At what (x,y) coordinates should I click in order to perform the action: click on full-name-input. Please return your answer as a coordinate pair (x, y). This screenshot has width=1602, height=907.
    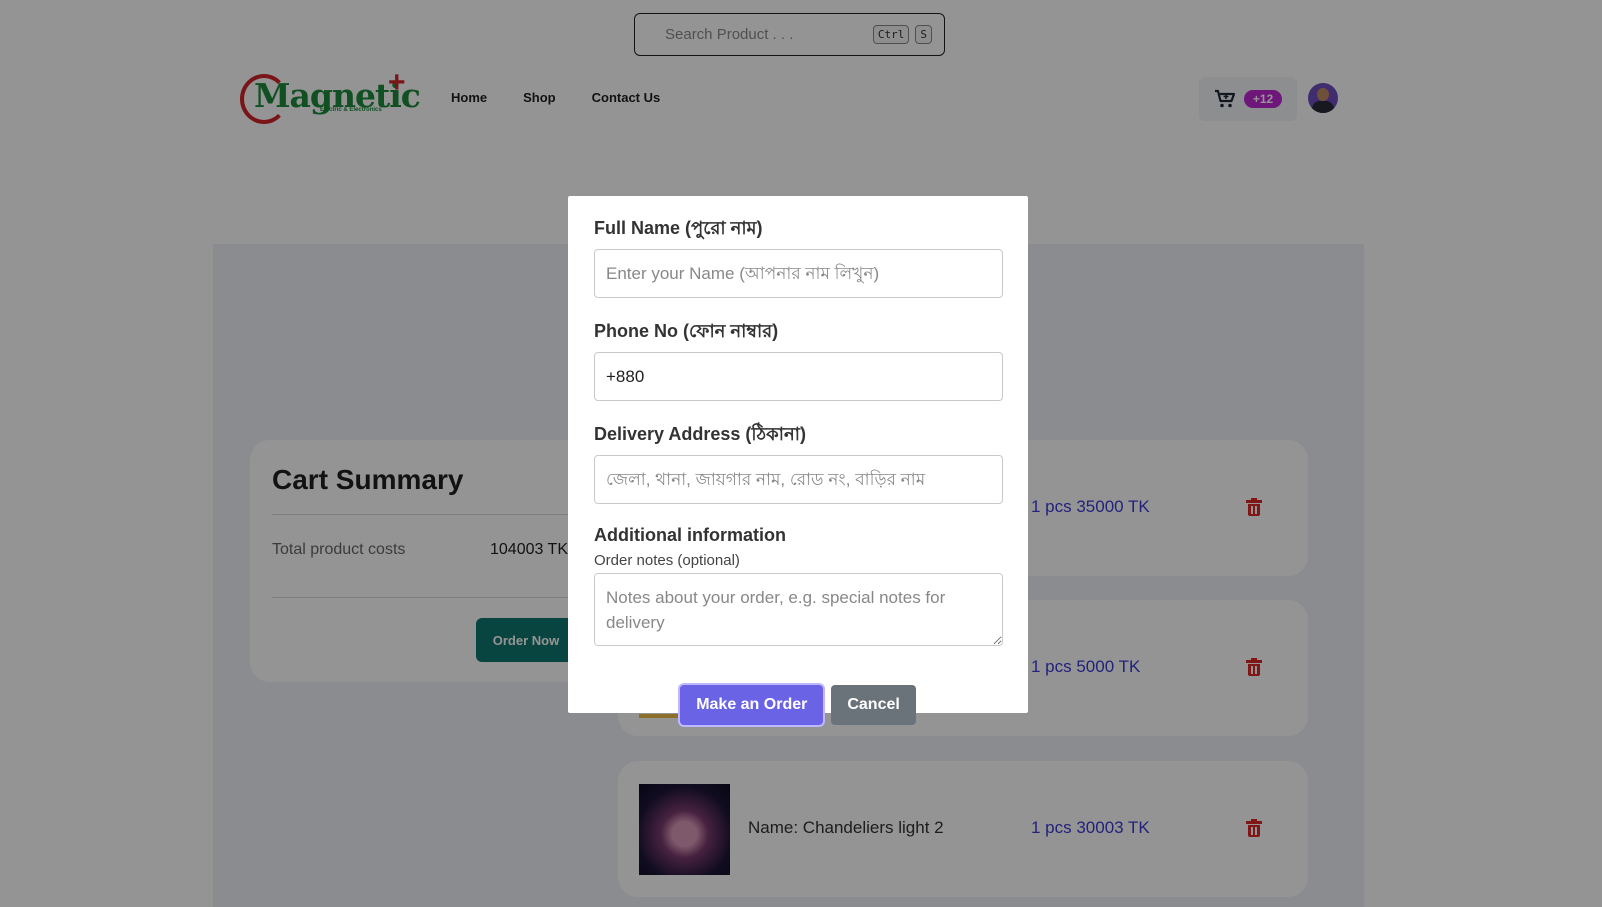
    Looking at the image, I should click on (798, 273).